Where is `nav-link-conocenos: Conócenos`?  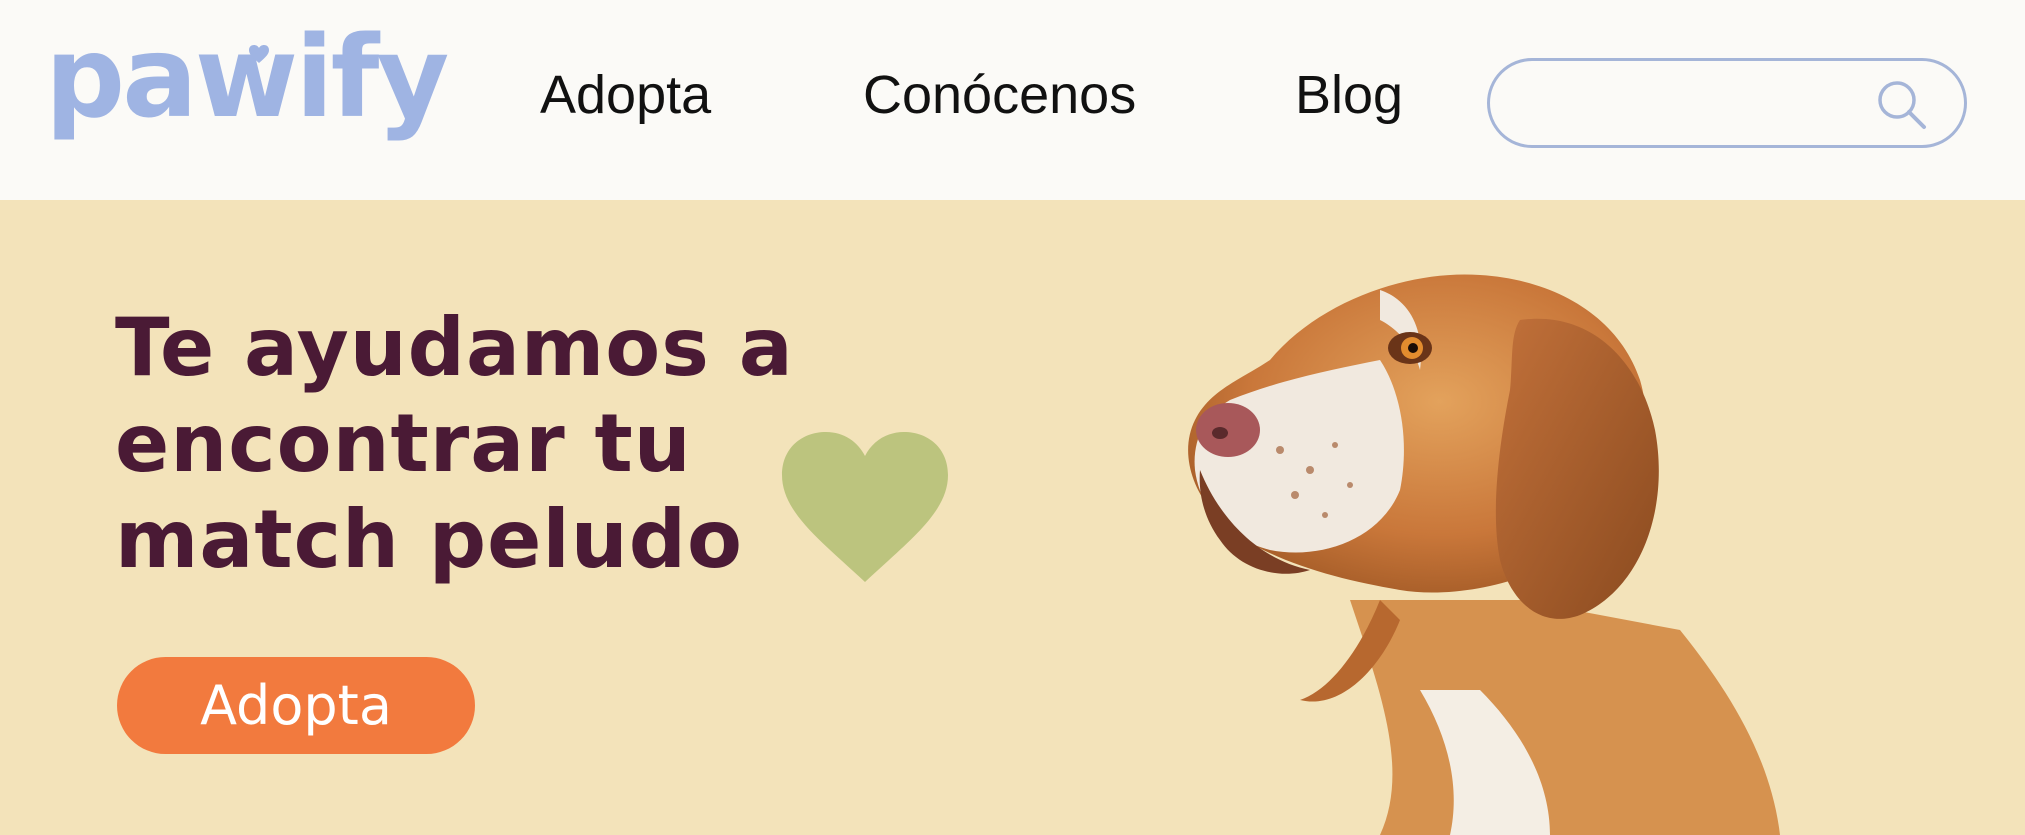 nav-link-conocenos: Conócenos is located at coordinates (999, 95).